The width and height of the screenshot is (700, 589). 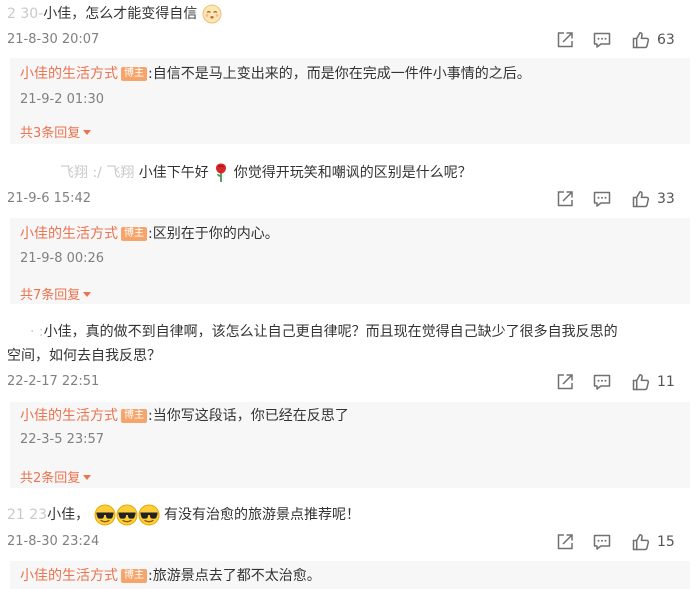 I want to click on comment-2-body: 飞翔 :/ 飞翔 小佳下午好 你觉得开玩笑和嘲讽的区别是什么呢？, so click(x=266, y=173).